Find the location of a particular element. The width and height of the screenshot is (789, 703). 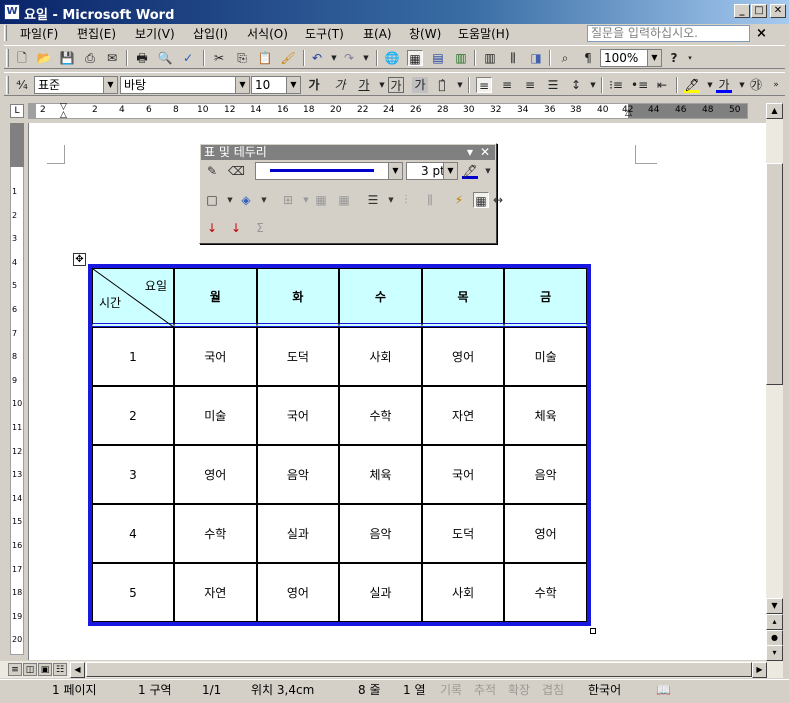

menu-format: 서식(O) is located at coordinates (267, 34).